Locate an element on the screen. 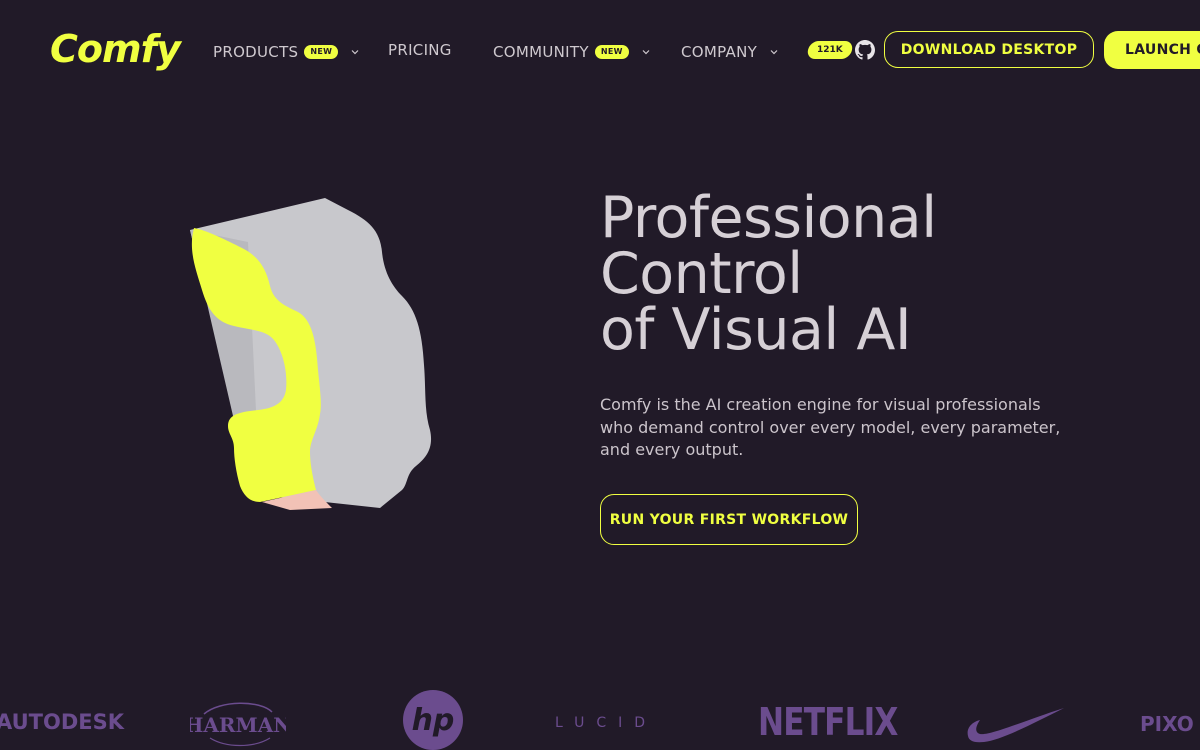  launch-cloud-button: LAUNCH C is located at coordinates (1152, 50).